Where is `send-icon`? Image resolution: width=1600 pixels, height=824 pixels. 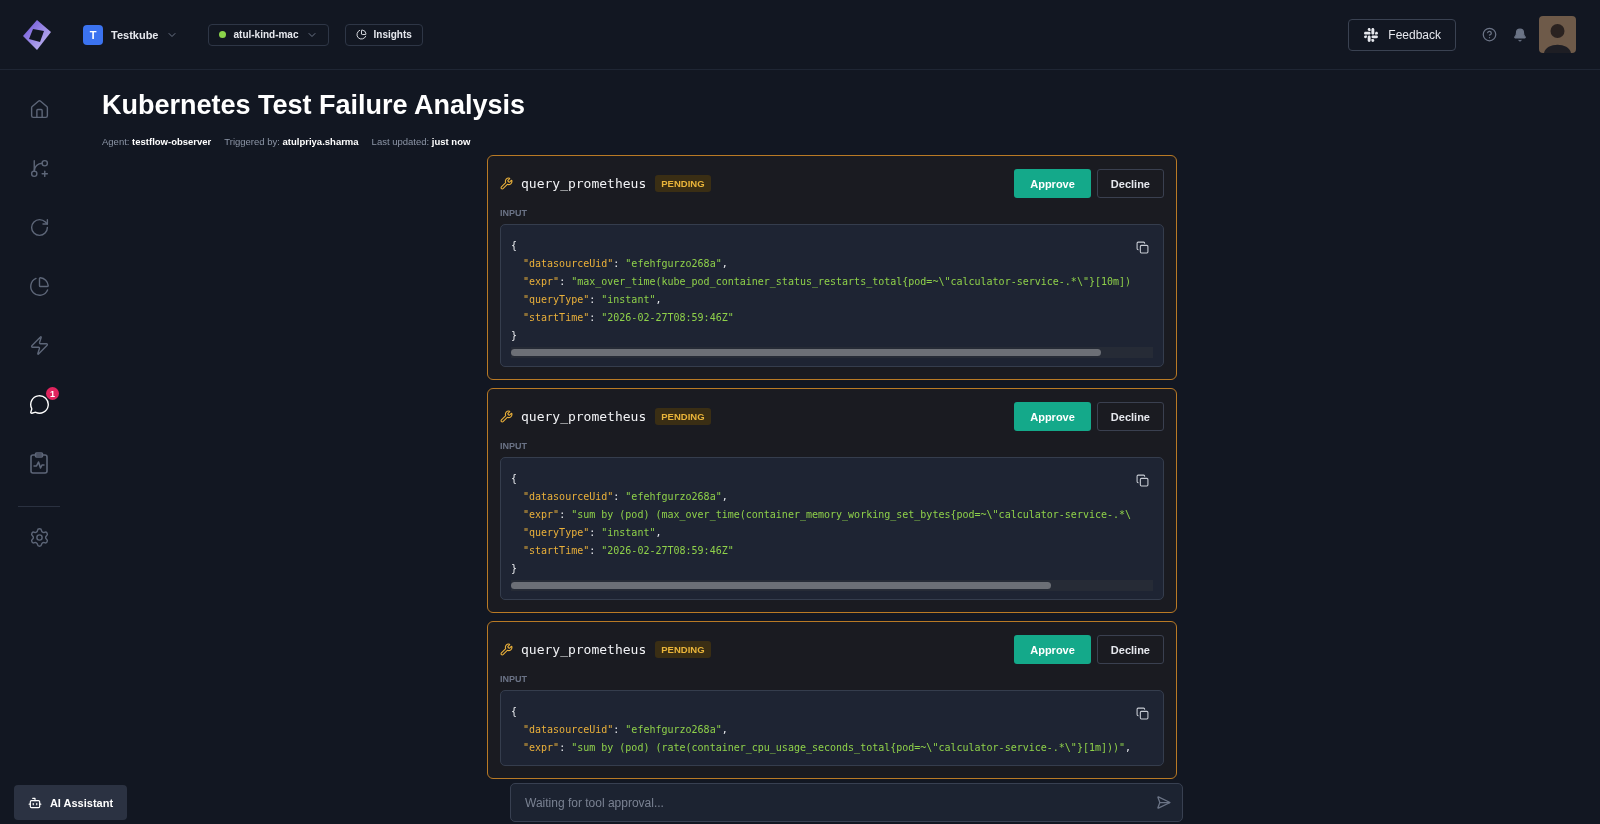 send-icon is located at coordinates (1163, 802).